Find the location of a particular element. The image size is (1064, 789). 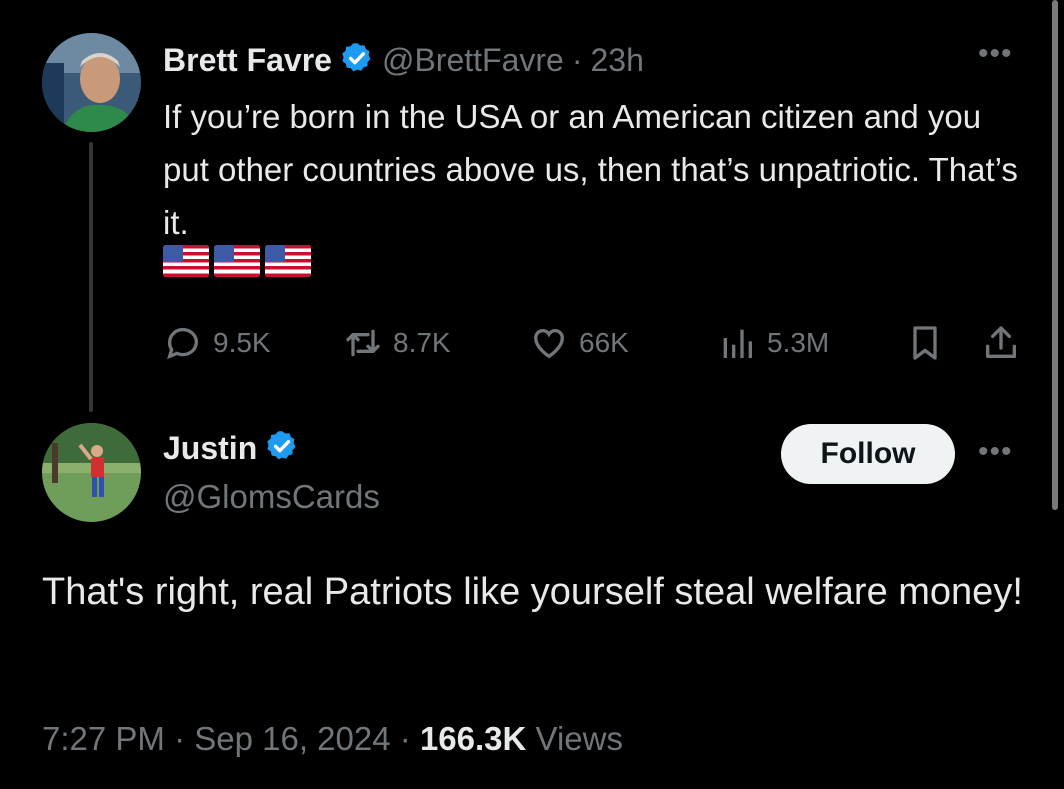

heart-icon is located at coordinates (549, 344).